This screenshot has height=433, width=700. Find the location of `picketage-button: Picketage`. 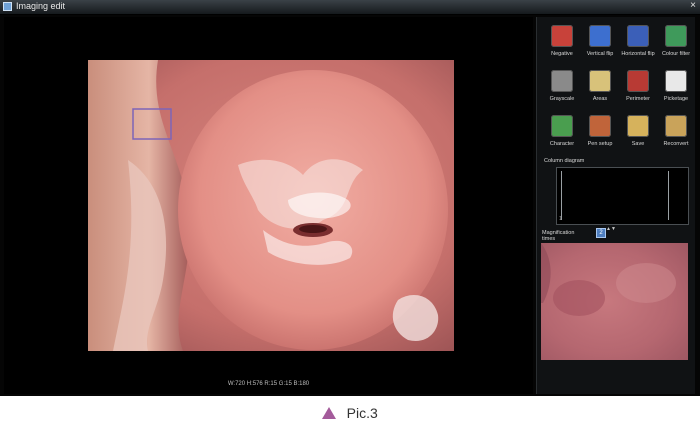

picketage-button: Picketage is located at coordinates (676, 88).